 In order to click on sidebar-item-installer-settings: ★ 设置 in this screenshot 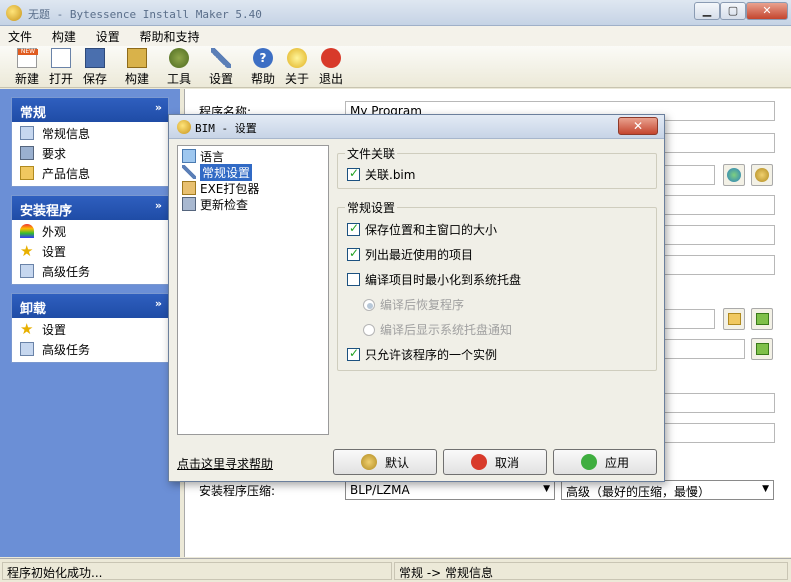, I will do `click(90, 250)`.